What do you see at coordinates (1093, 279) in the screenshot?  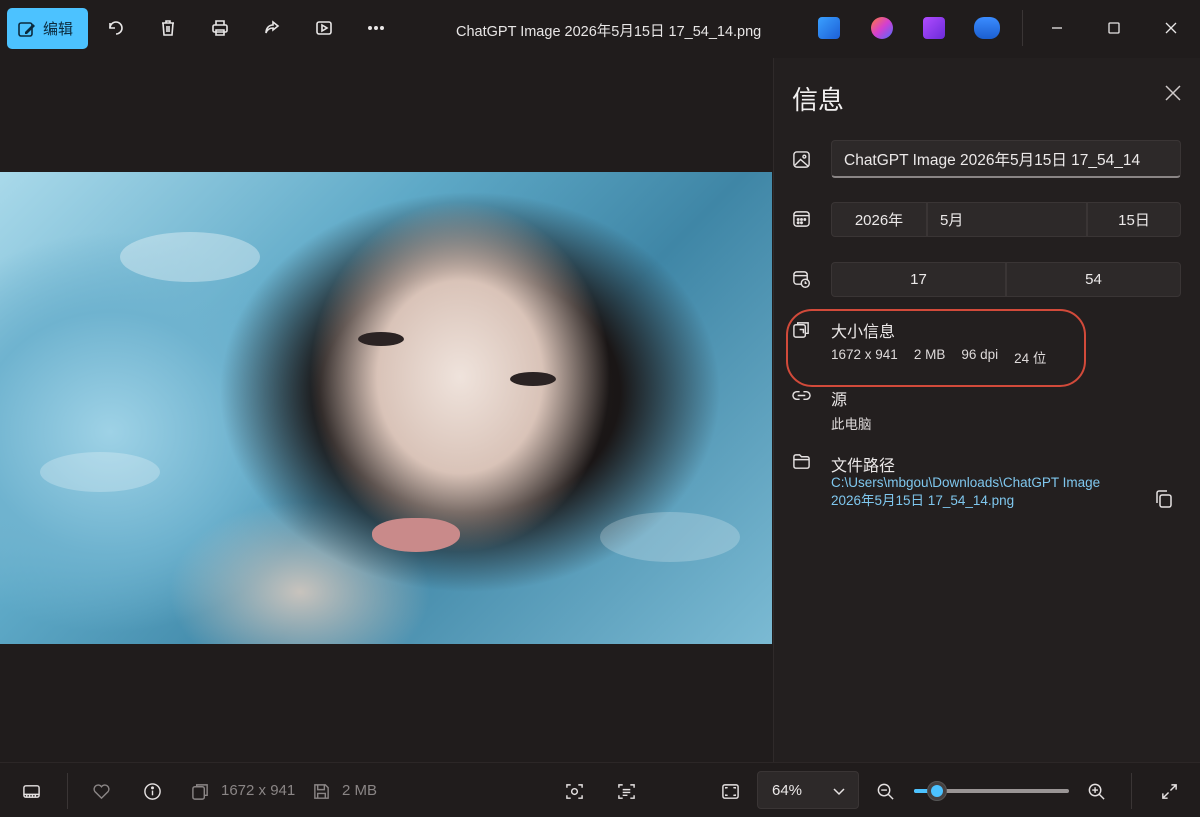 I see `minute-field: 54` at bounding box center [1093, 279].